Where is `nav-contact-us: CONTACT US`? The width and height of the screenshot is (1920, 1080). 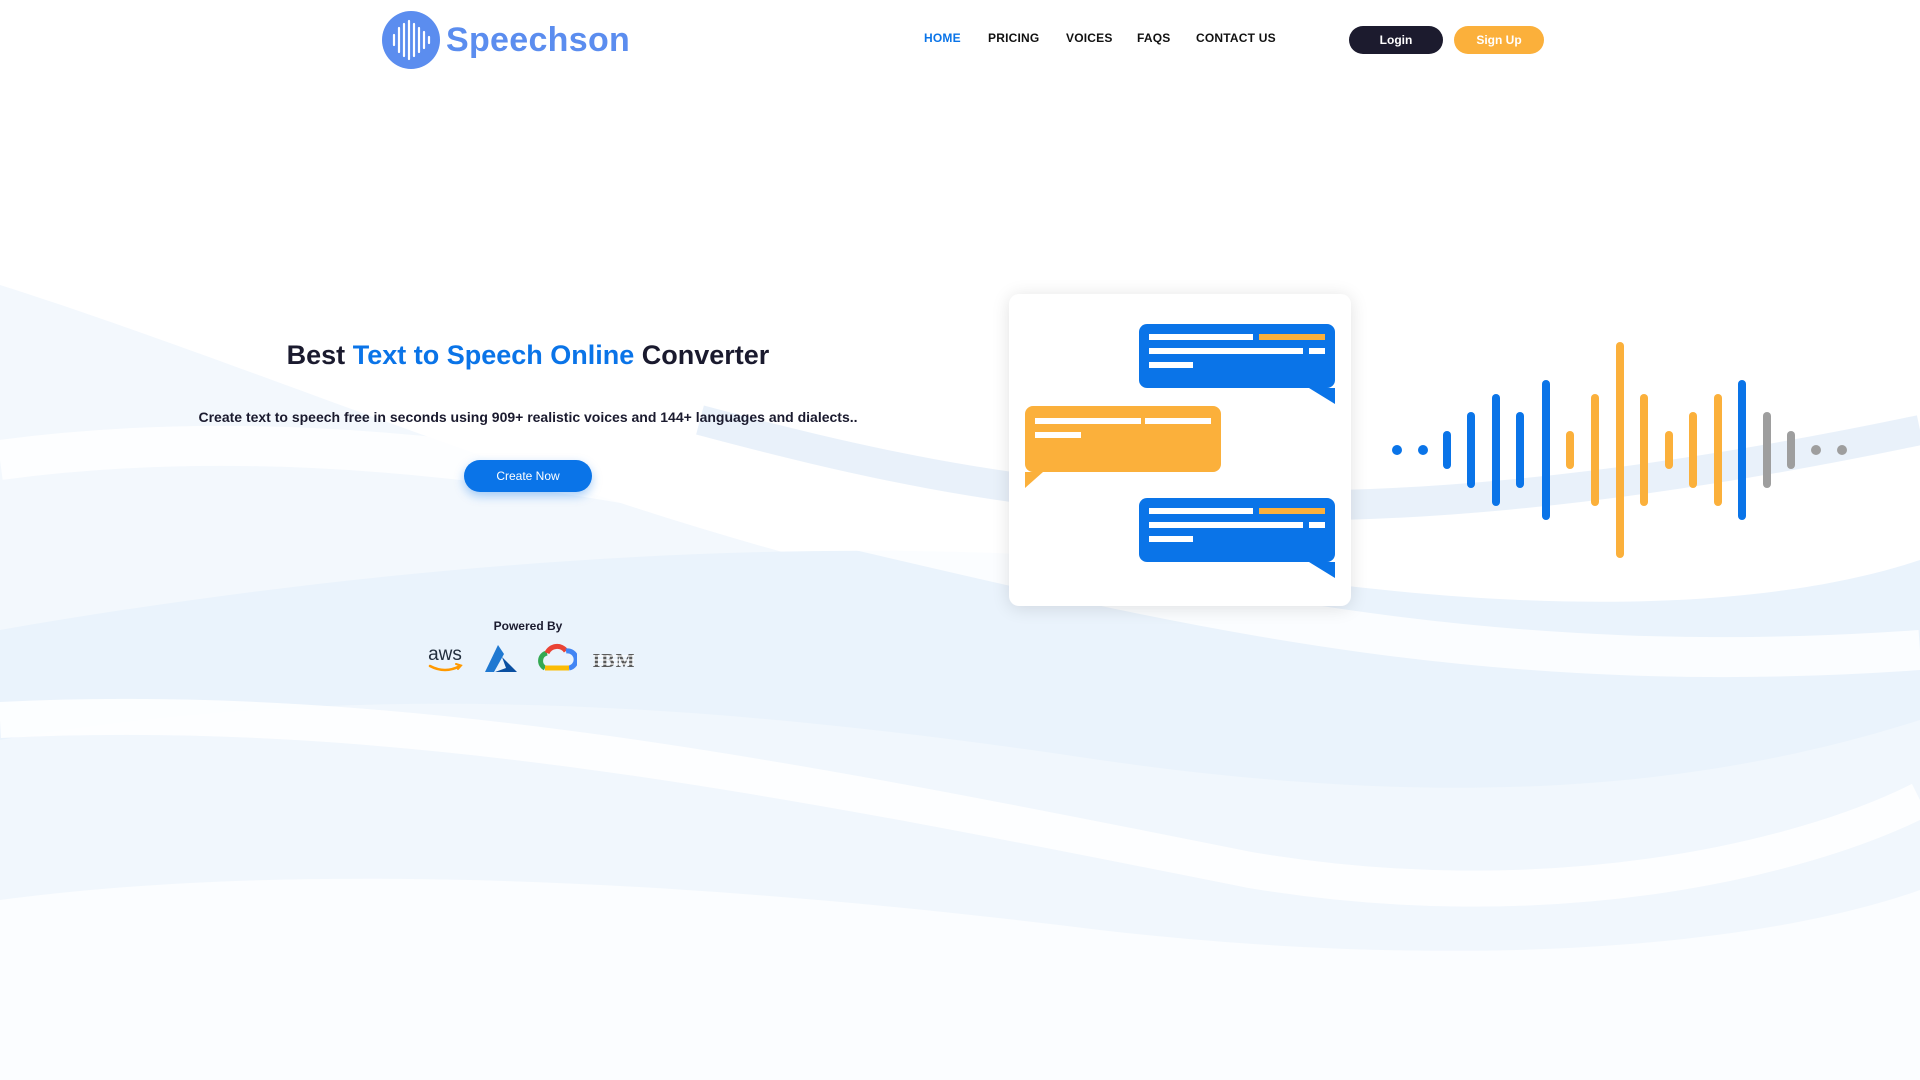 nav-contact-us: CONTACT US is located at coordinates (1236, 38).